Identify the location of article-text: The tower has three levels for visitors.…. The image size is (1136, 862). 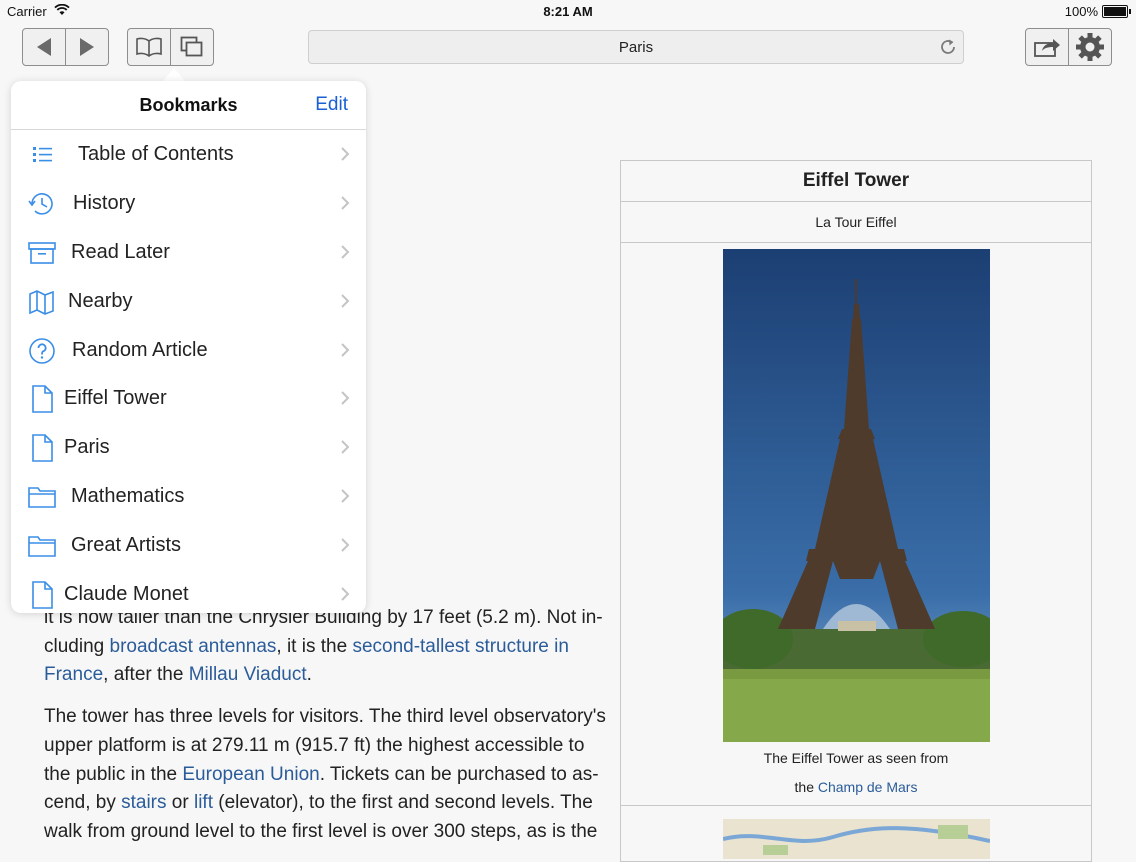
(325, 716).